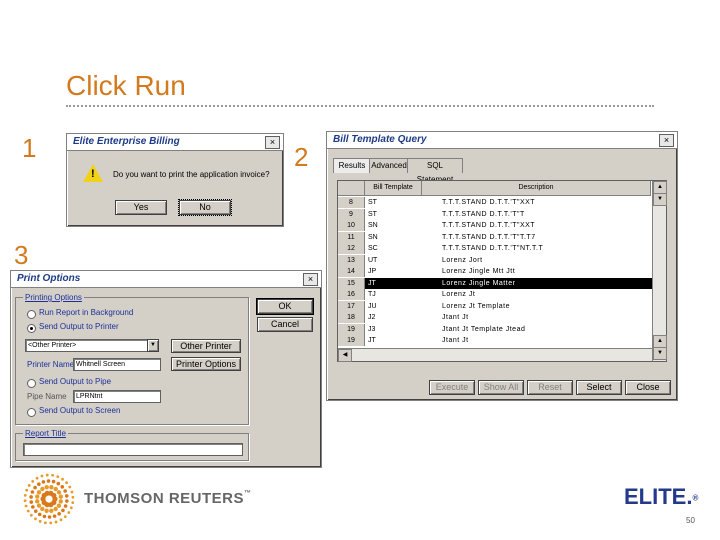 The height and width of the screenshot is (540, 720). I want to click on table-row: 18 J2 Jtant Jt, so click(495, 317).